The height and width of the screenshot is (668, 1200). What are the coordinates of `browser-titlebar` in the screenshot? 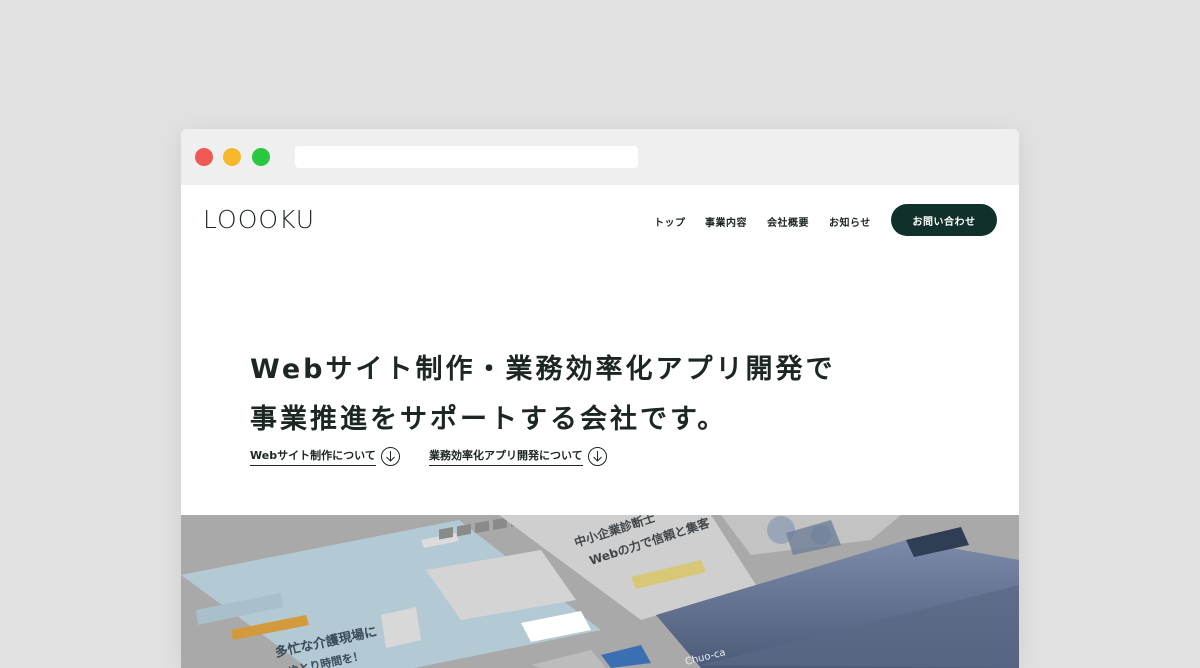 It's located at (600, 157).